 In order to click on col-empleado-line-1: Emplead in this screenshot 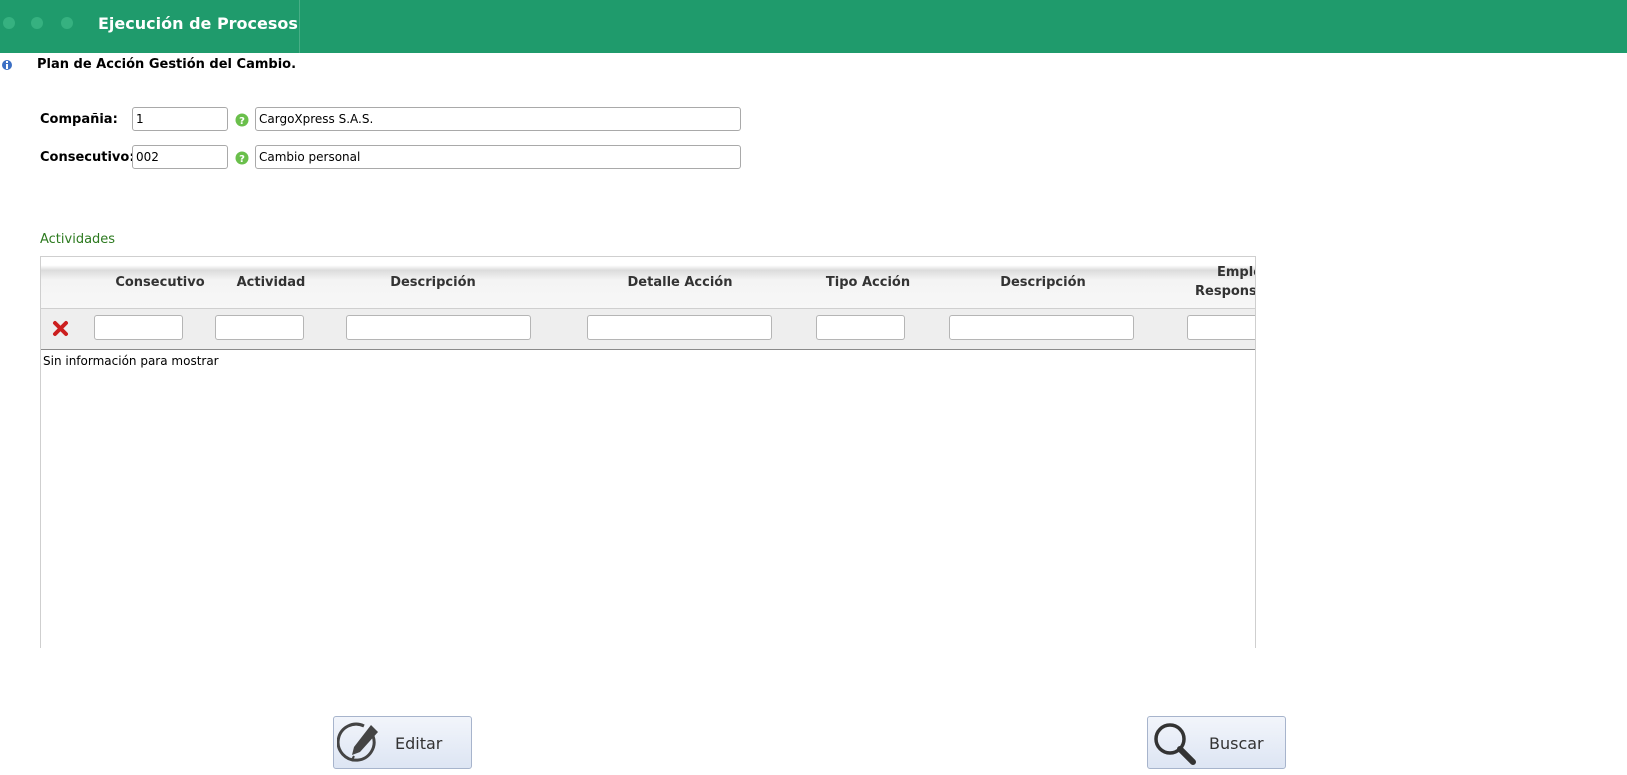, I will do `click(1236, 272)`.